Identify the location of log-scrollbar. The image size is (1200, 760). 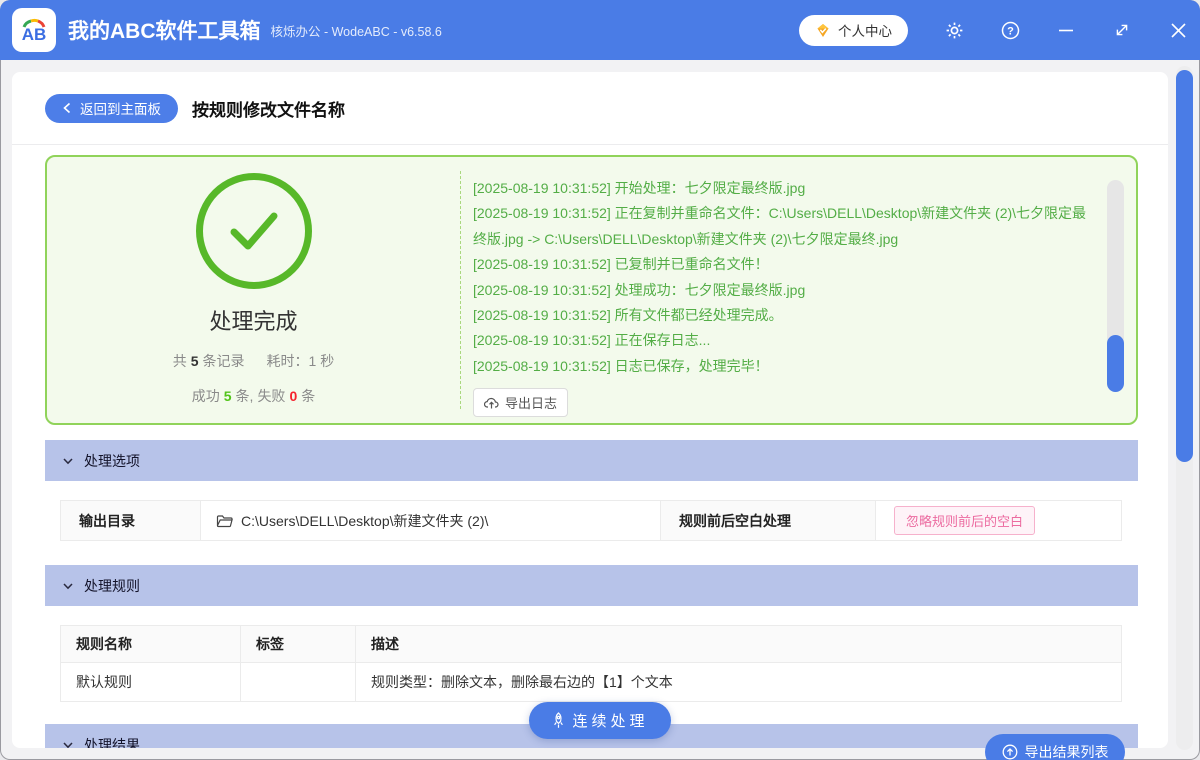
(1115, 286).